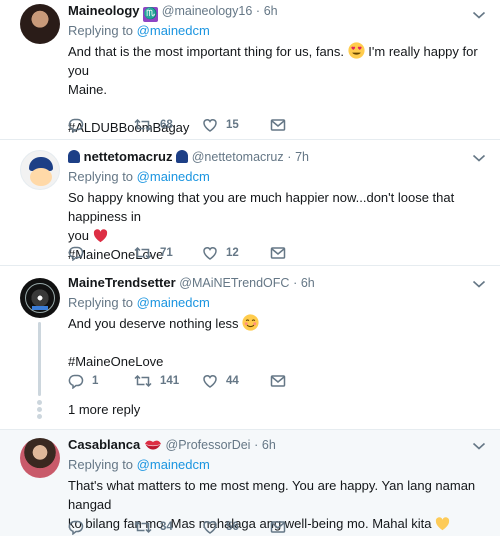 This screenshot has height=536, width=500. I want to click on tweet-text-line: Maine., so click(88, 89).